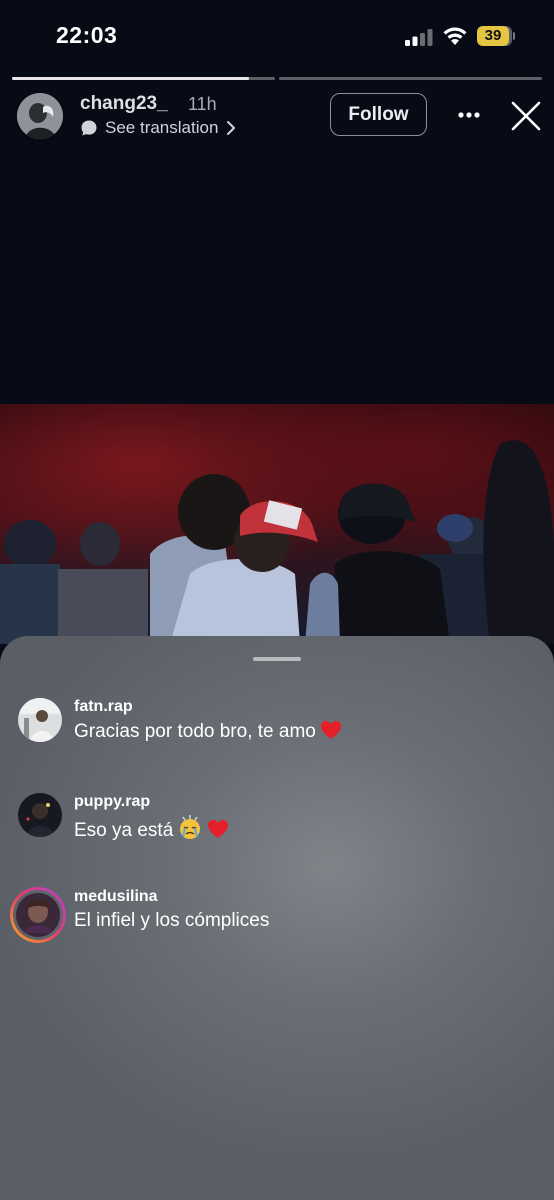 The width and height of the screenshot is (554, 1200). Describe the element at coordinates (469, 115) in the screenshot. I see `more-icon` at that location.